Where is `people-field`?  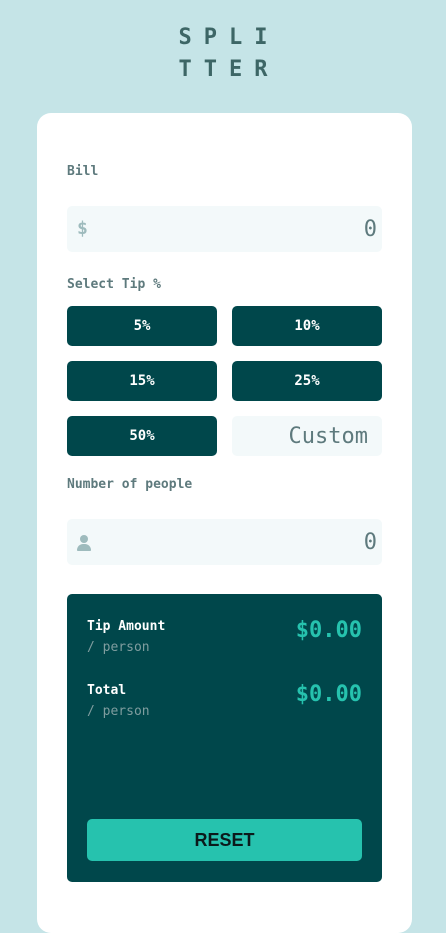 people-field is located at coordinates (224, 542).